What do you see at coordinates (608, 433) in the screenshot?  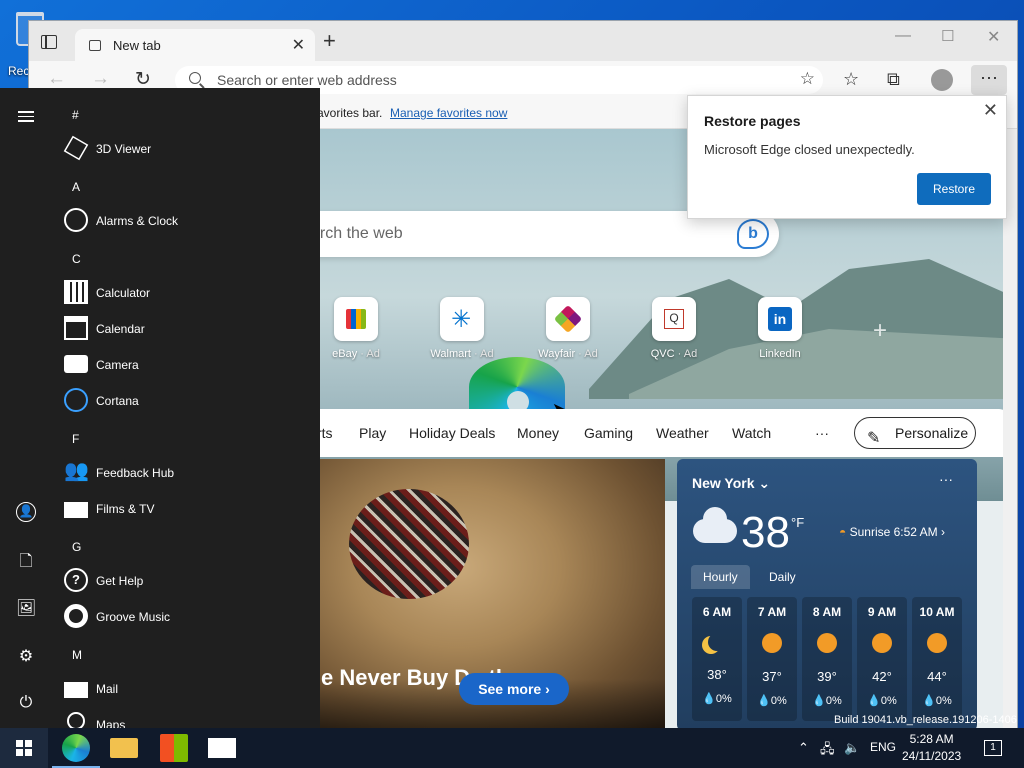 I see `feed-tab-gaming: Gaming` at bounding box center [608, 433].